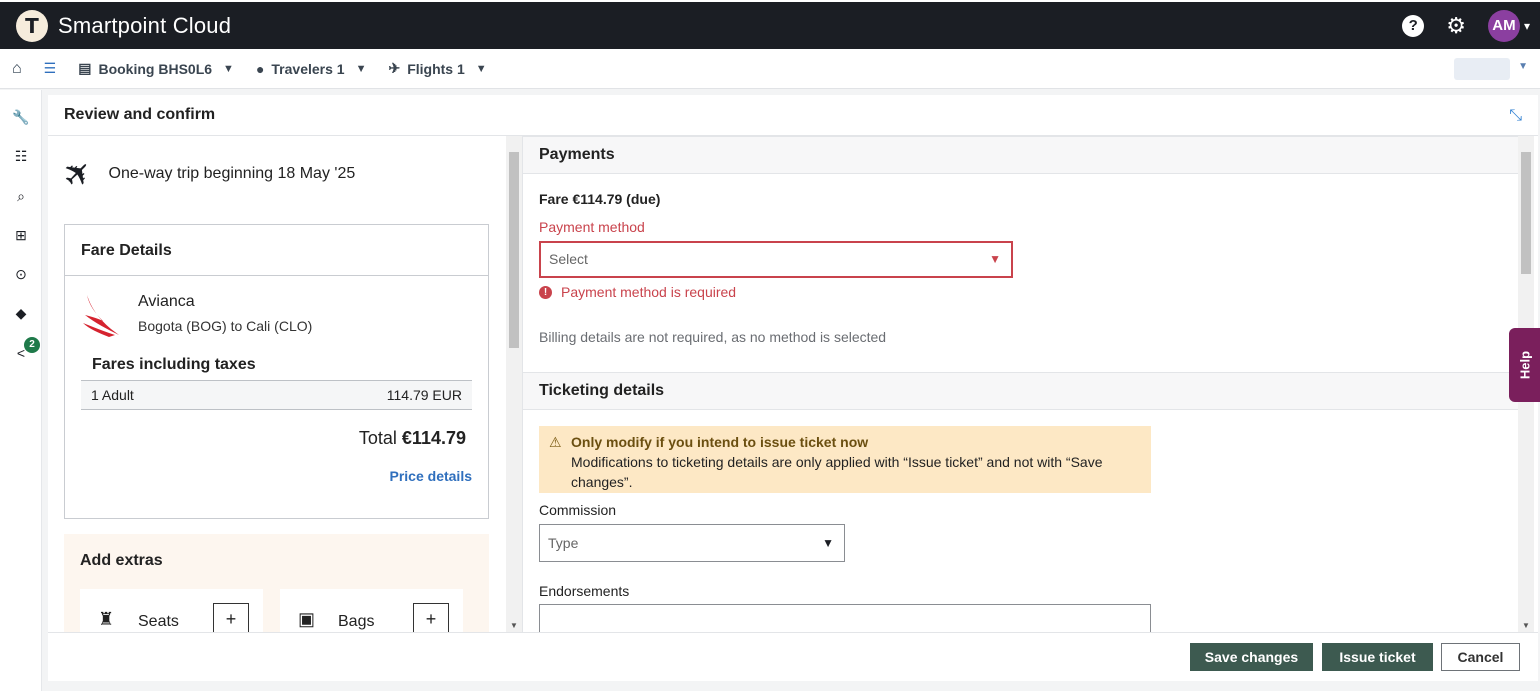  I want to click on price-details-link: Price details, so click(431, 476).